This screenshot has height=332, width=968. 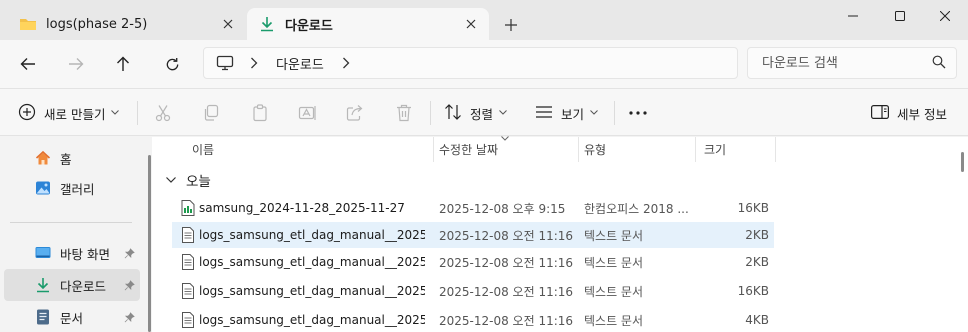 I want to click on search-icon, so click(x=939, y=63).